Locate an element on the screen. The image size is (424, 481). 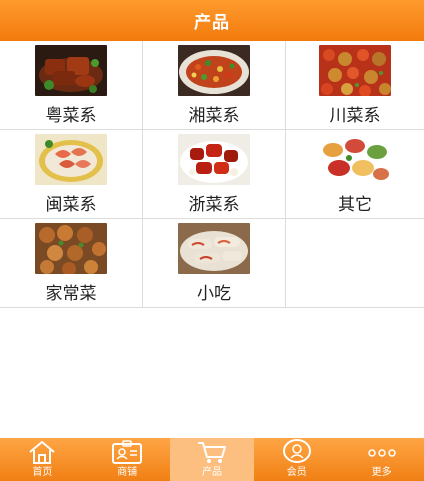
category-label: 闽菜系 is located at coordinates (71, 205).